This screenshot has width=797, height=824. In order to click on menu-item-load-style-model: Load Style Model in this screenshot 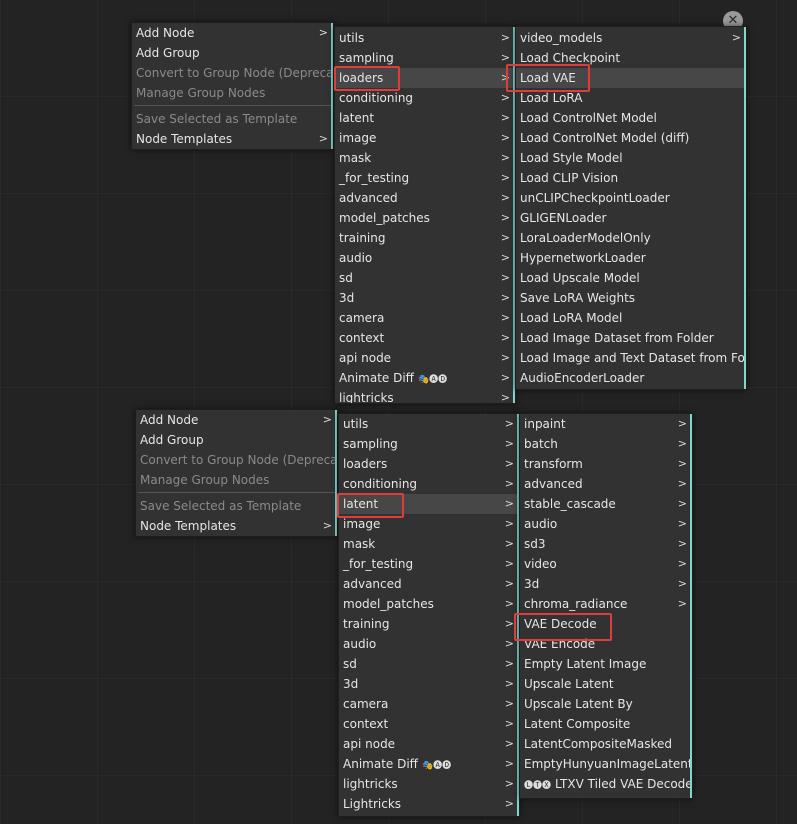, I will do `click(631, 158)`.